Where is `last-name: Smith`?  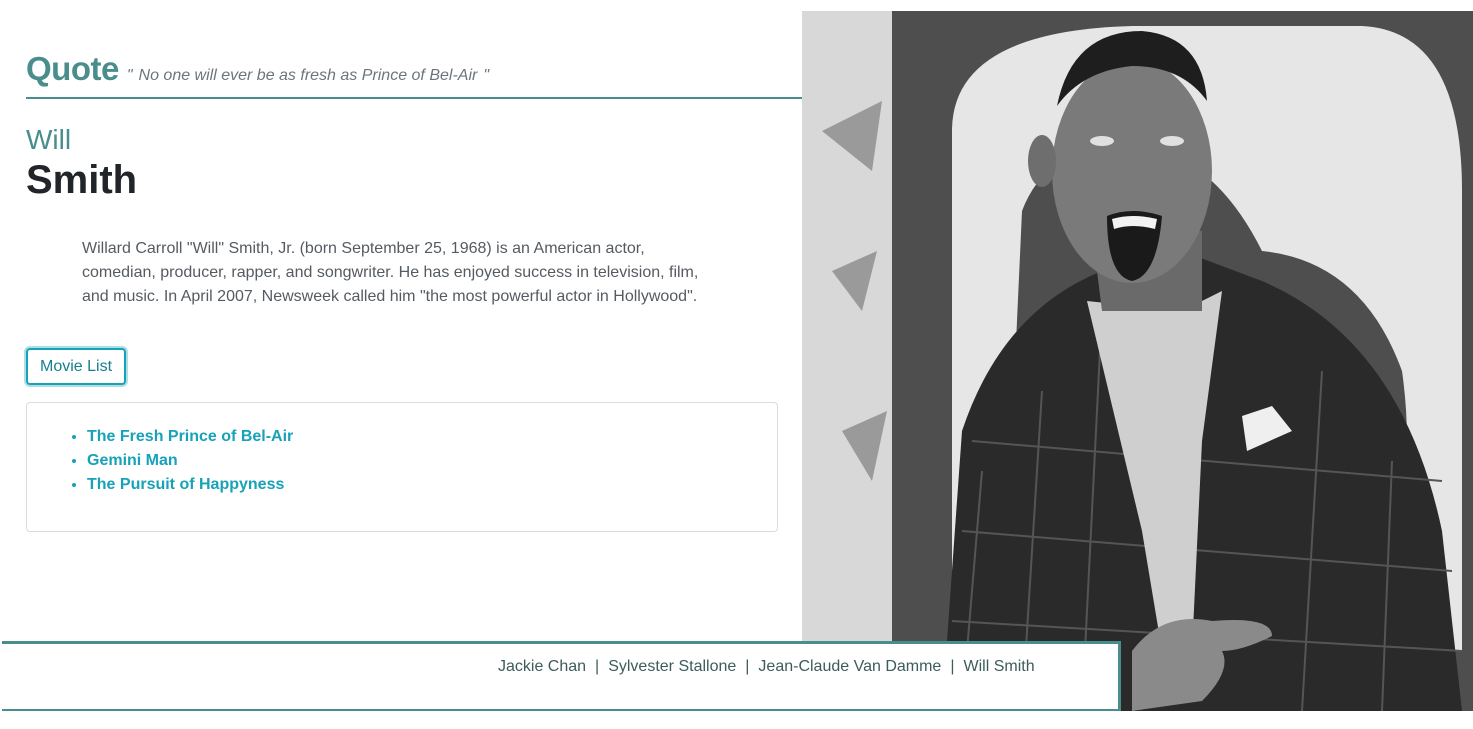
last-name: Smith is located at coordinates (82, 180).